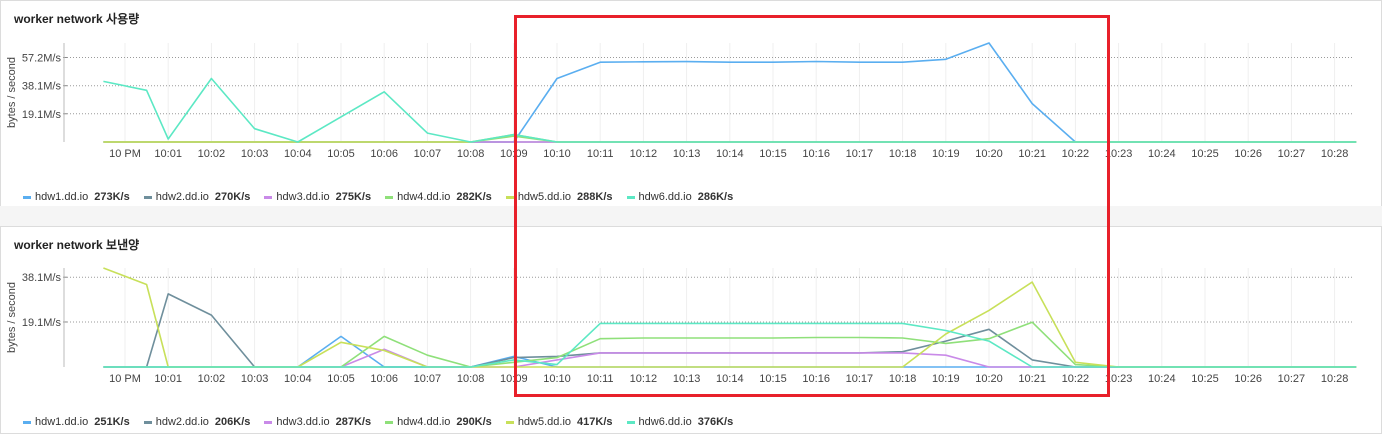 The height and width of the screenshot is (434, 1382). What do you see at coordinates (665, 422) in the screenshot?
I see `legend-name: hdw6.dd.io` at bounding box center [665, 422].